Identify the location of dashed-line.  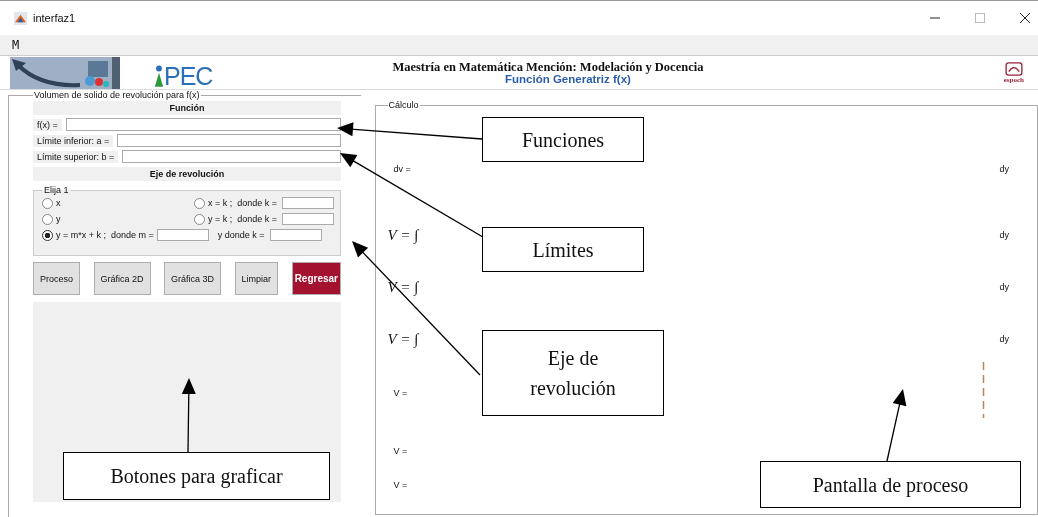
(983, 390).